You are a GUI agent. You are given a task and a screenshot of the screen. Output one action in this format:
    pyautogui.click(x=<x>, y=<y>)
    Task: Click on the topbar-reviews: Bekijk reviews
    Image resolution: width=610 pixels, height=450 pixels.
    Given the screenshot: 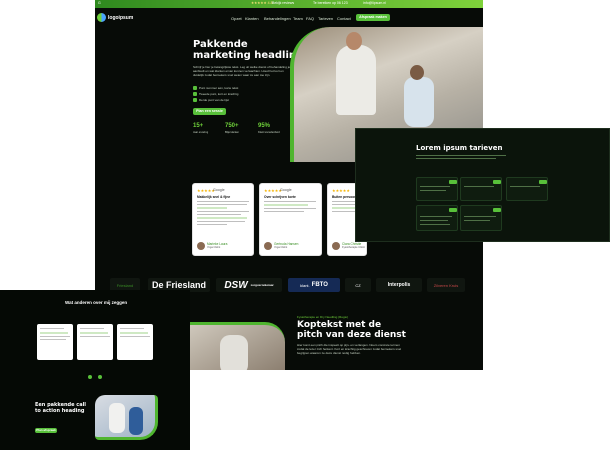 What is the action you would take?
    pyautogui.click(x=283, y=3)
    